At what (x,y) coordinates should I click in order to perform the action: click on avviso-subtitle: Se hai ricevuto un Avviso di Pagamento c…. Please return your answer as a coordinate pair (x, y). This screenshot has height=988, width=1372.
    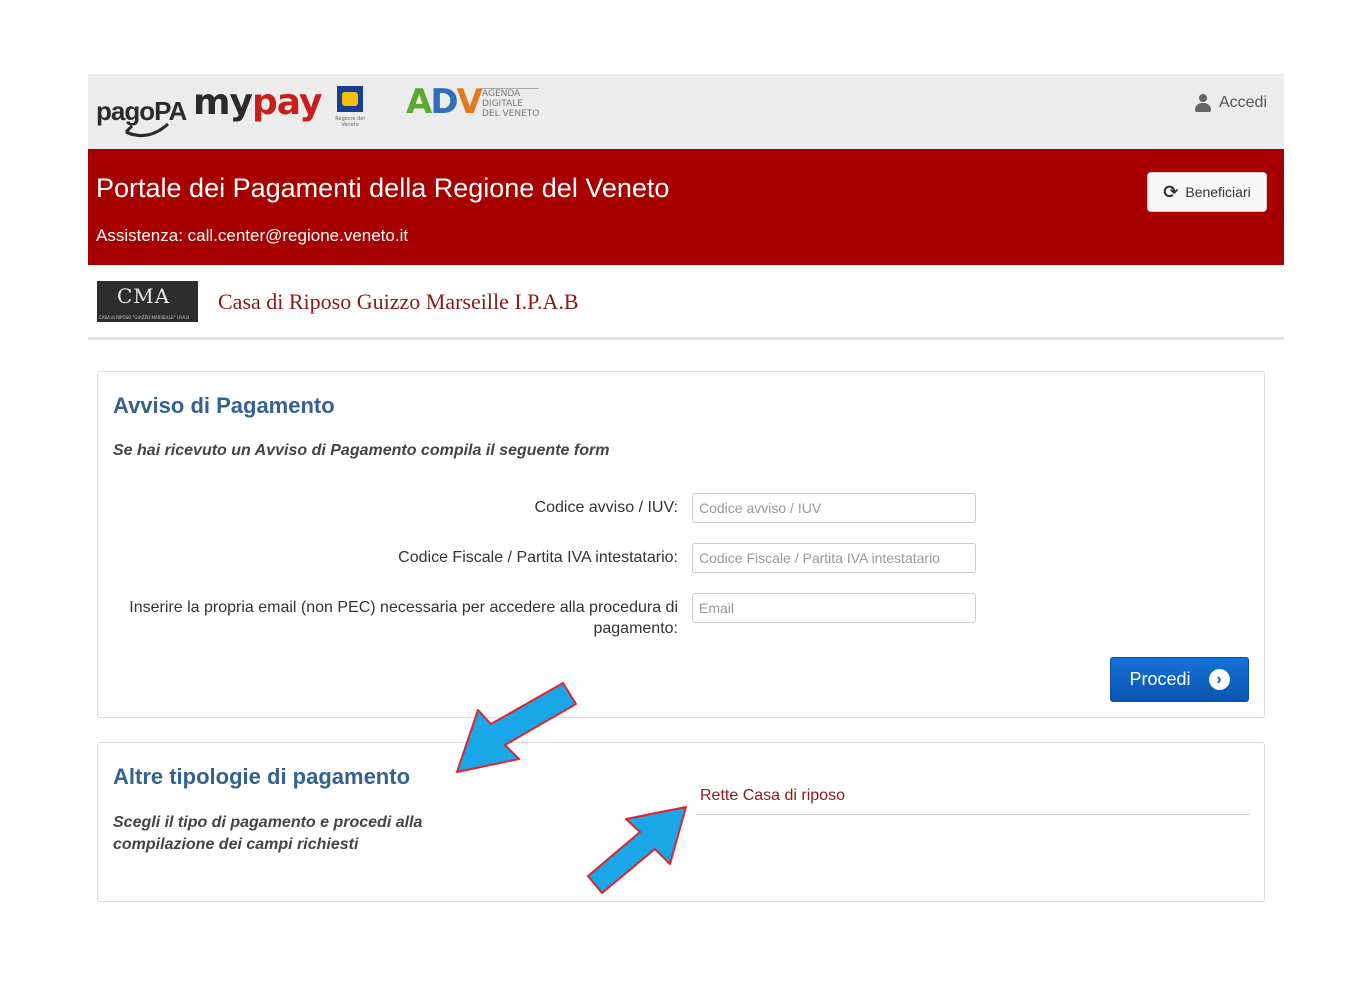
    Looking at the image, I should click on (361, 450).